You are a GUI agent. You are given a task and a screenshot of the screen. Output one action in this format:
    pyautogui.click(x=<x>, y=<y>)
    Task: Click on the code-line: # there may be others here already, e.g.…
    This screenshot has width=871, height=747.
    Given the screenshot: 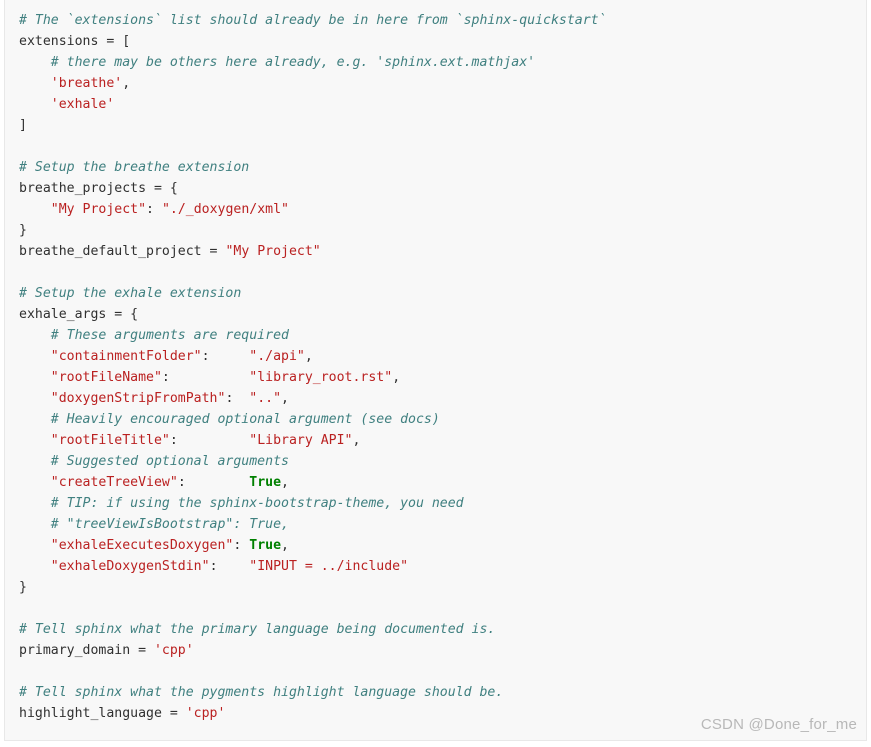 What is the action you would take?
    pyautogui.click(x=442, y=62)
    